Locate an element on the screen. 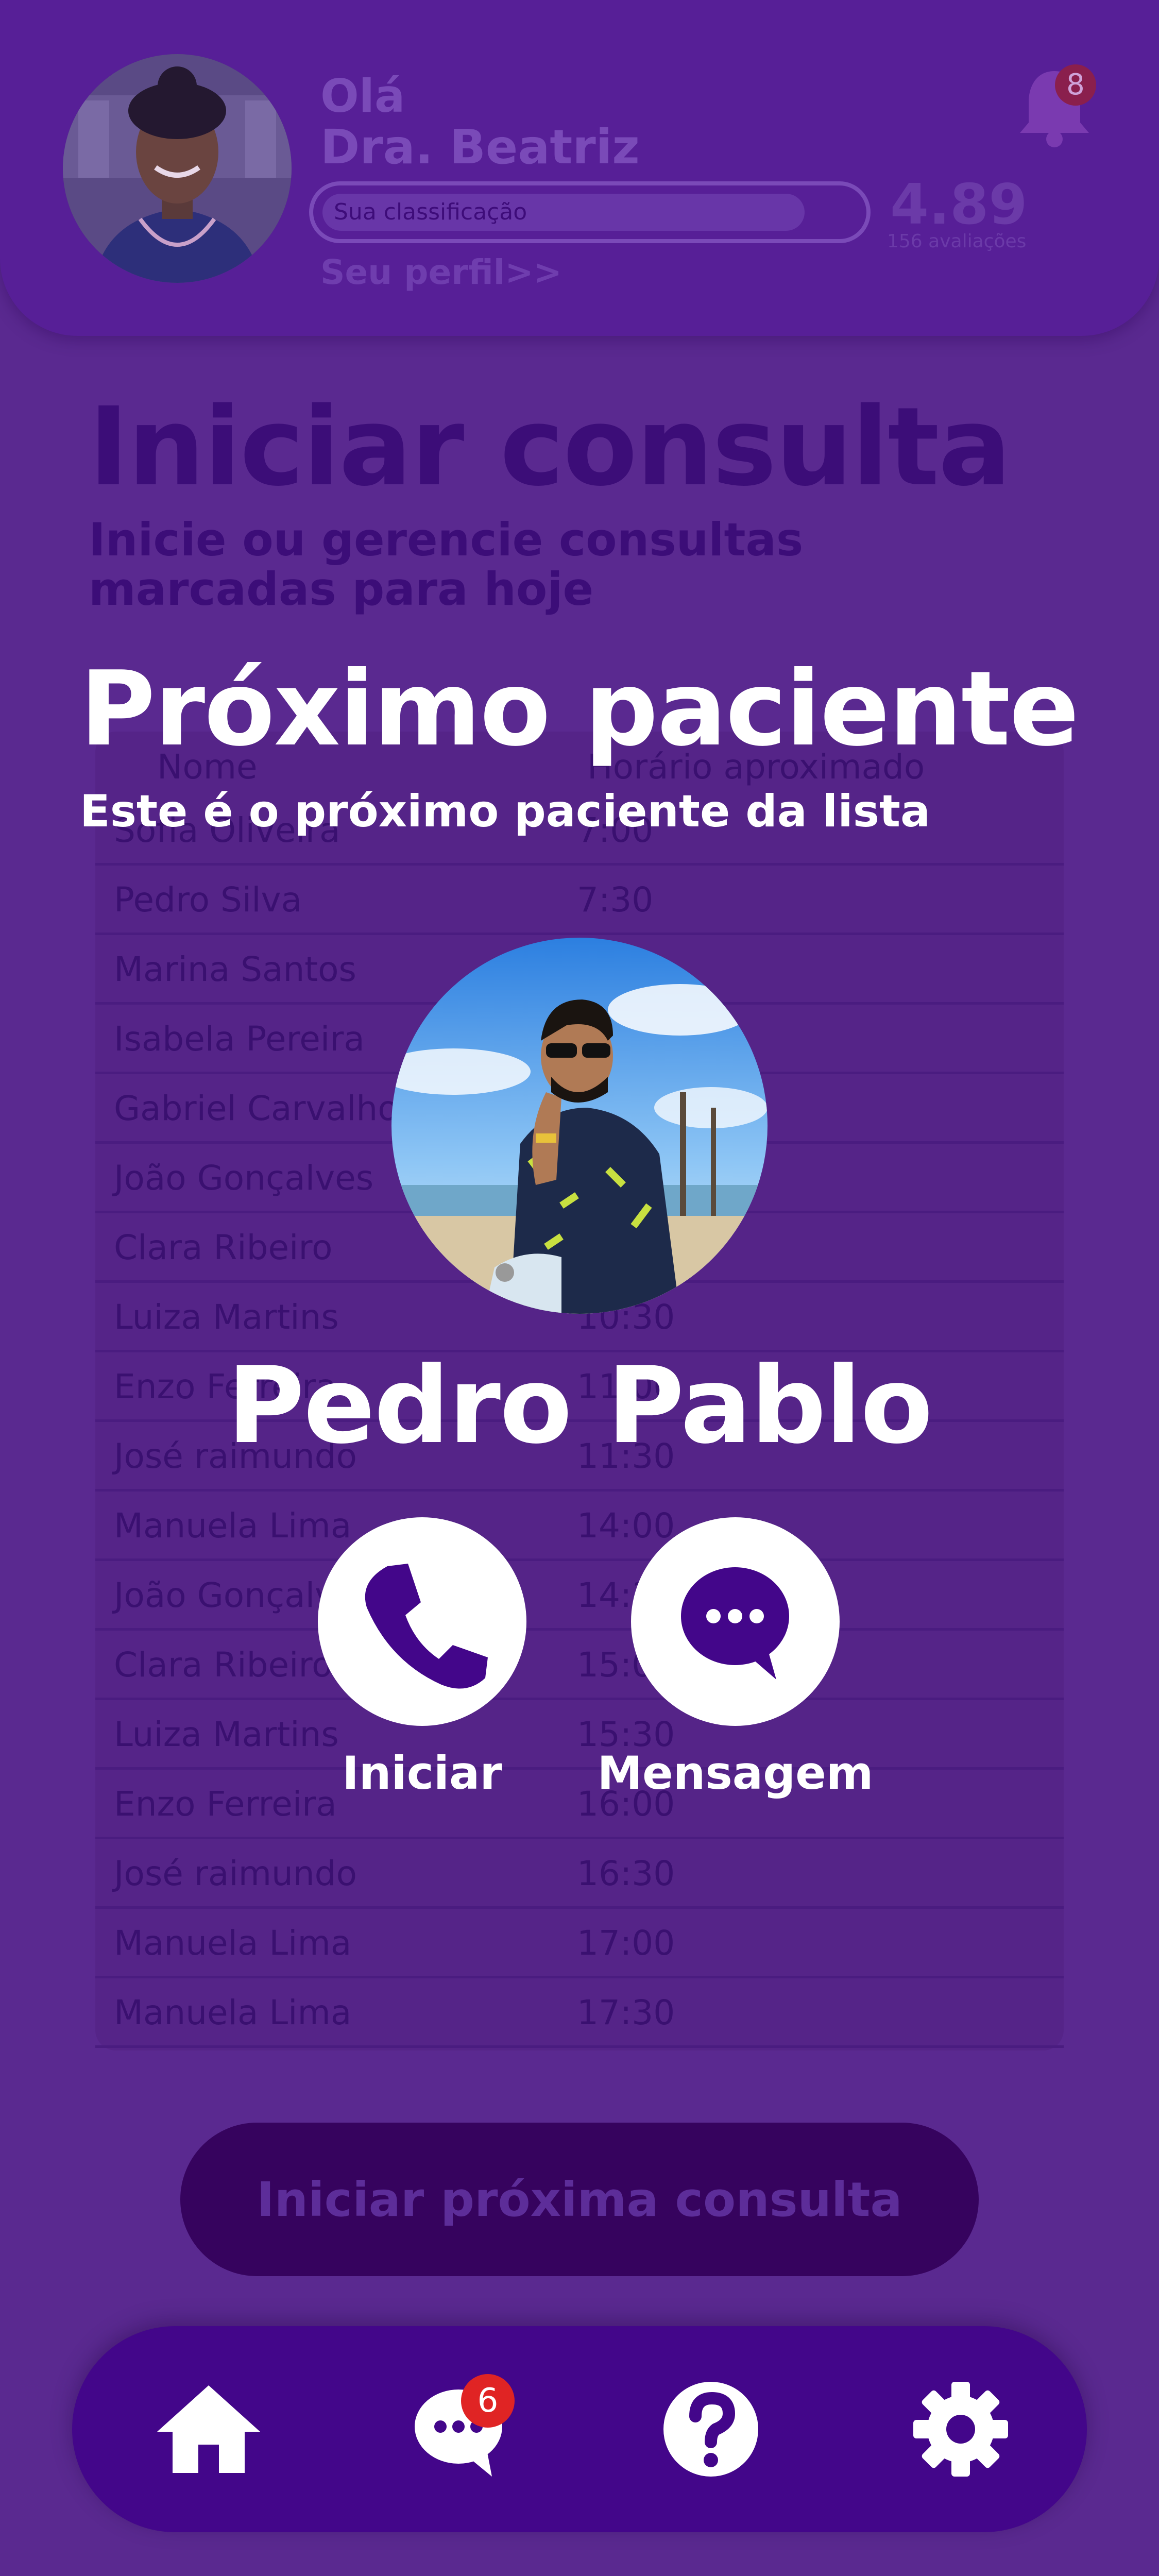 The width and height of the screenshot is (1159, 2576). patient-photo is located at coordinates (579, 1126).